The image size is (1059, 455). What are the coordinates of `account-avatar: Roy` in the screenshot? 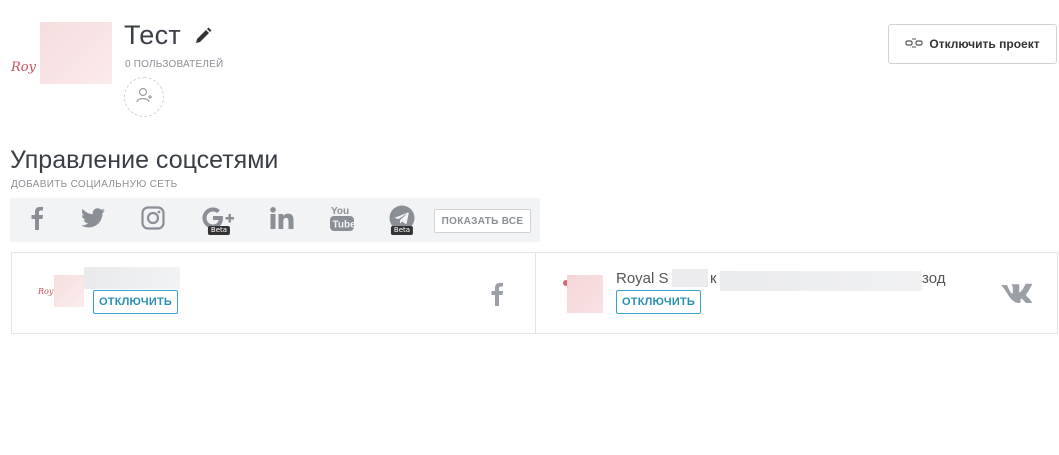 It's located at (61, 291).